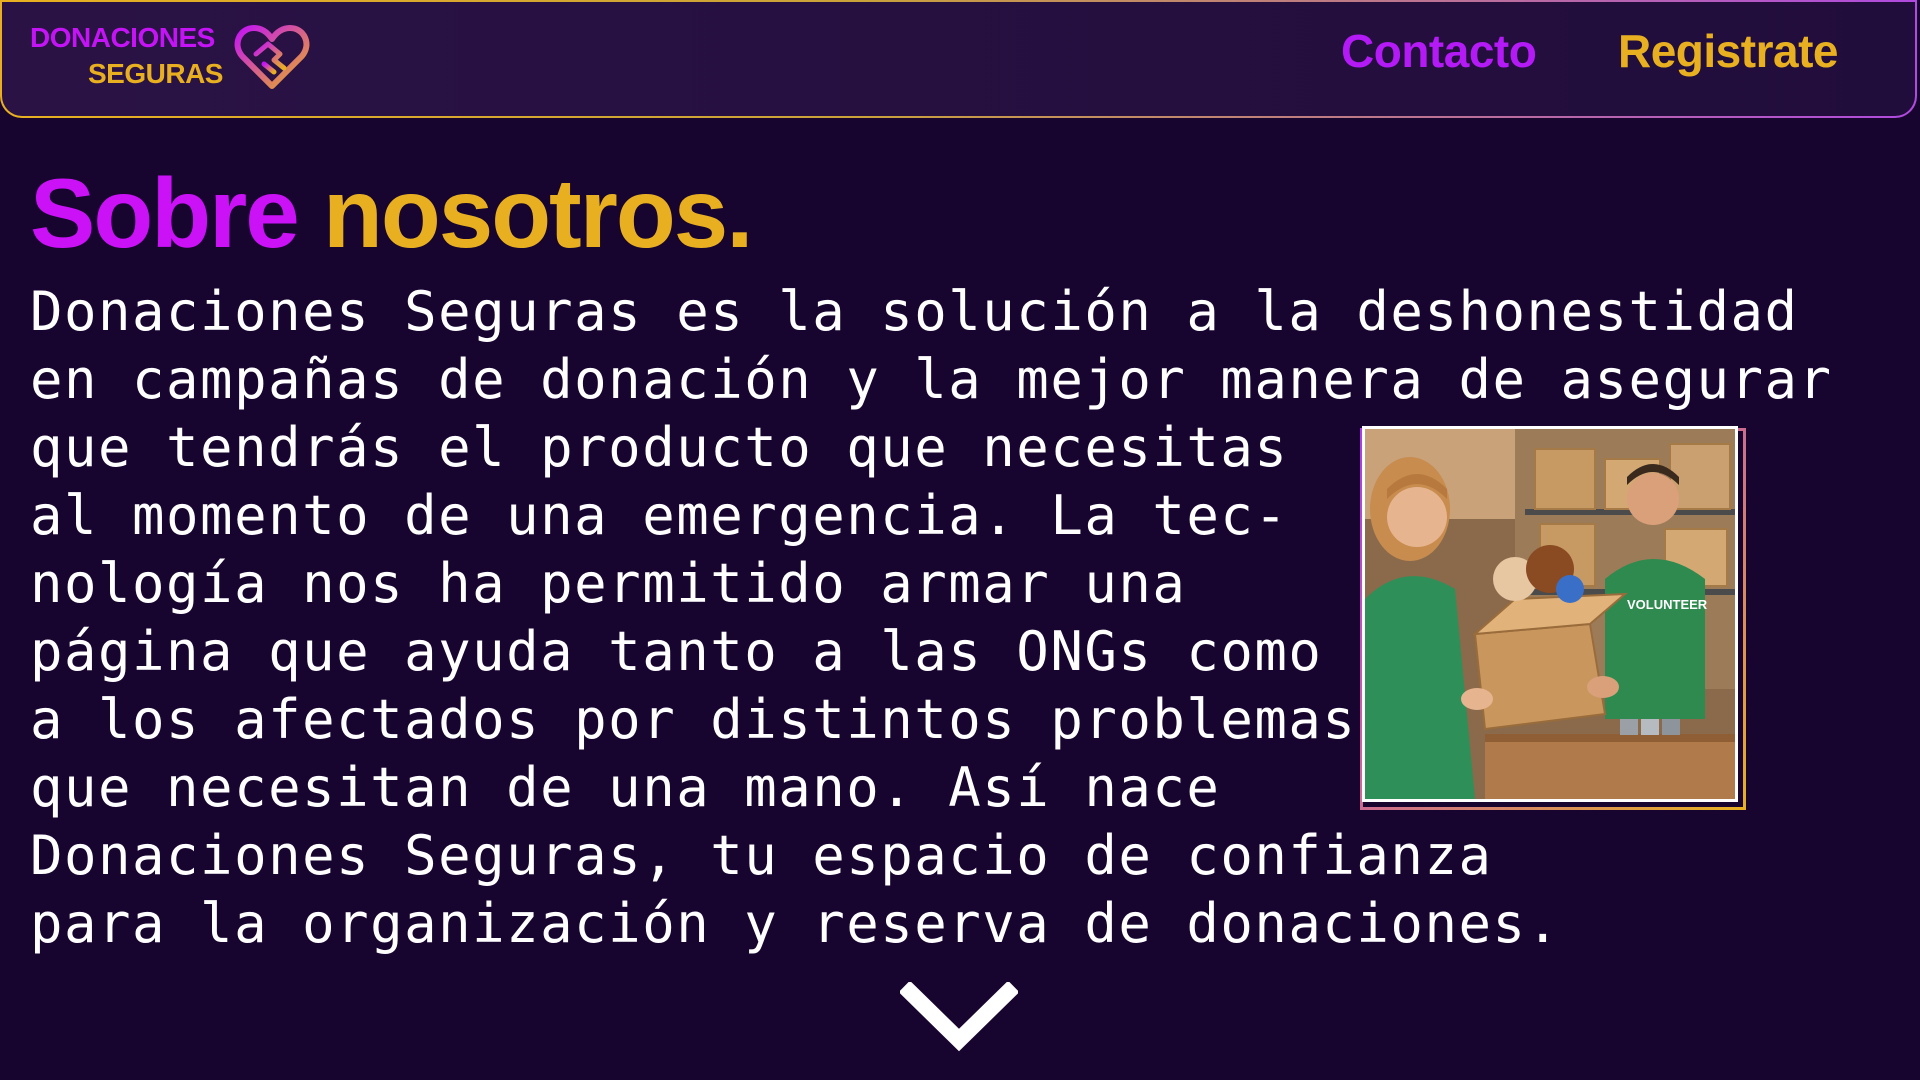 The image size is (1920, 1080). I want to click on heart-handshake-icon, so click(272, 57).